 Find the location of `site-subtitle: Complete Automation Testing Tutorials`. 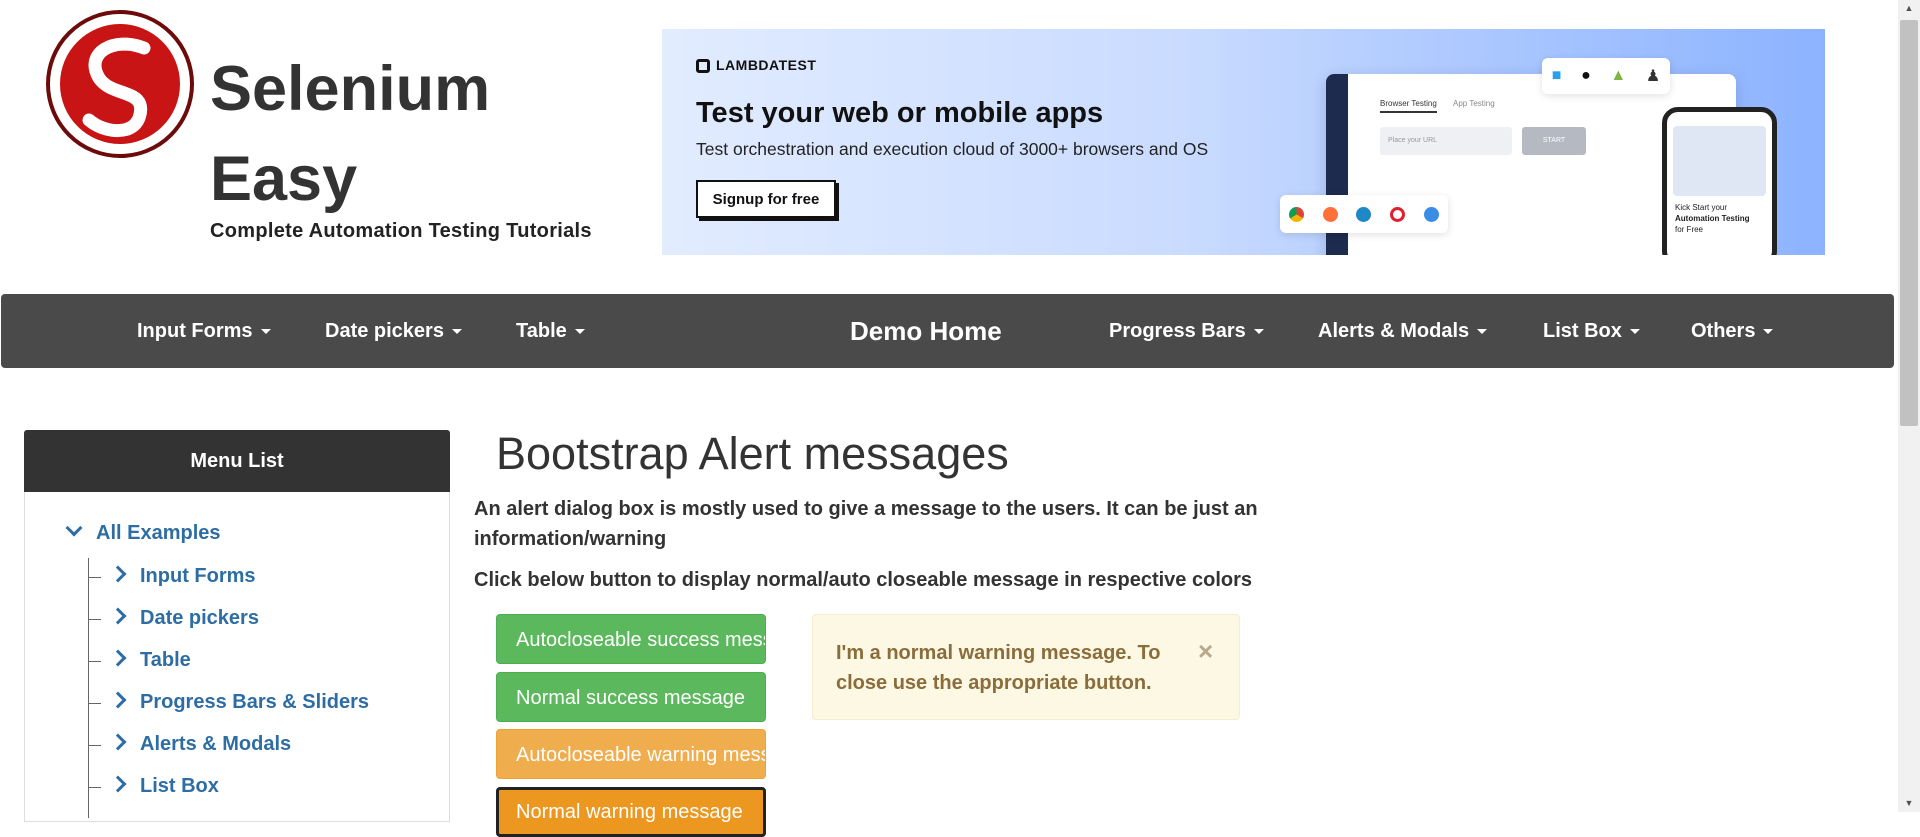

site-subtitle: Complete Automation Testing Tutorials is located at coordinates (401, 231).